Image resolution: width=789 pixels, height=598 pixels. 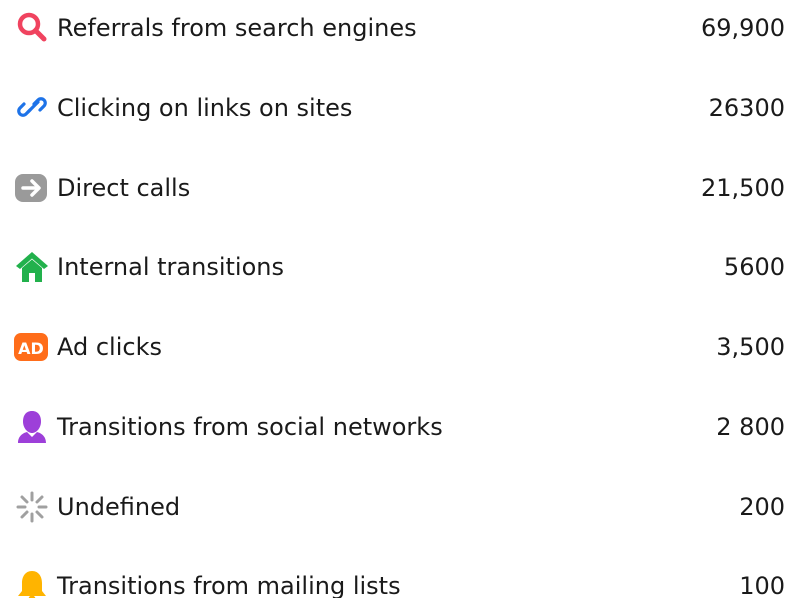 What do you see at coordinates (394, 507) in the screenshot?
I see `list-item-undefined: Undefined 200` at bounding box center [394, 507].